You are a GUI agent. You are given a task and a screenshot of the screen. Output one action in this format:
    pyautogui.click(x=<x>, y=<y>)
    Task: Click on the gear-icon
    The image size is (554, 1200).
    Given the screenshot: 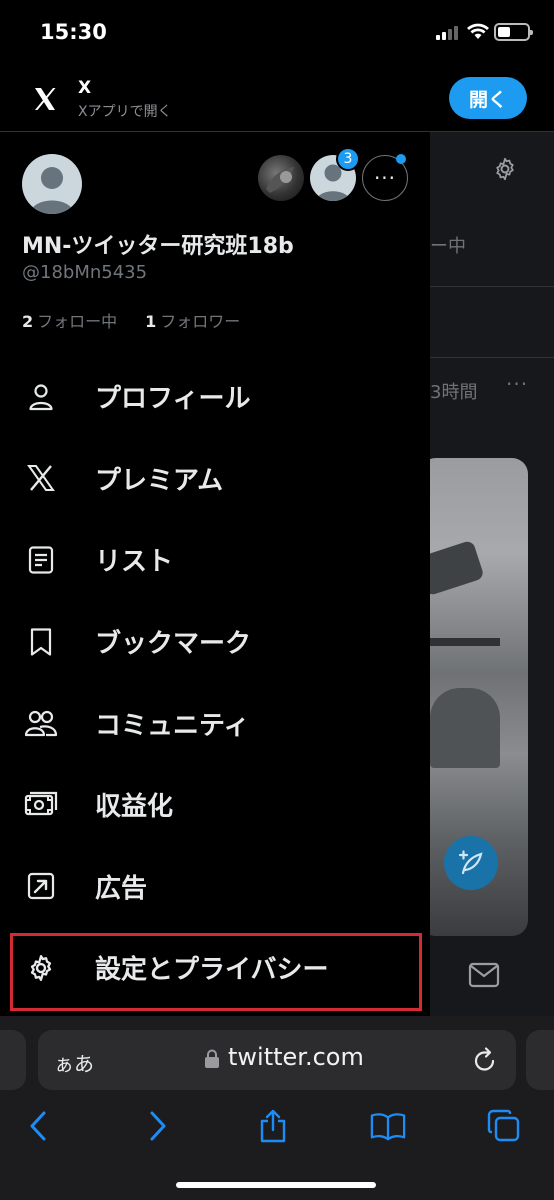 What is the action you would take?
    pyautogui.click(x=41, y=968)
    